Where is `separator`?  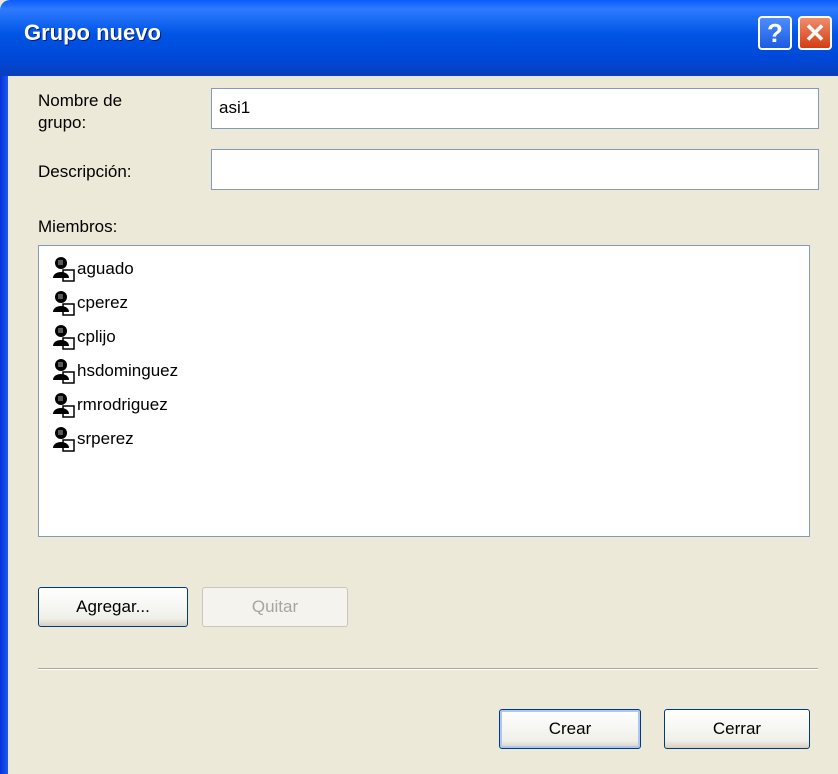 separator is located at coordinates (428, 669).